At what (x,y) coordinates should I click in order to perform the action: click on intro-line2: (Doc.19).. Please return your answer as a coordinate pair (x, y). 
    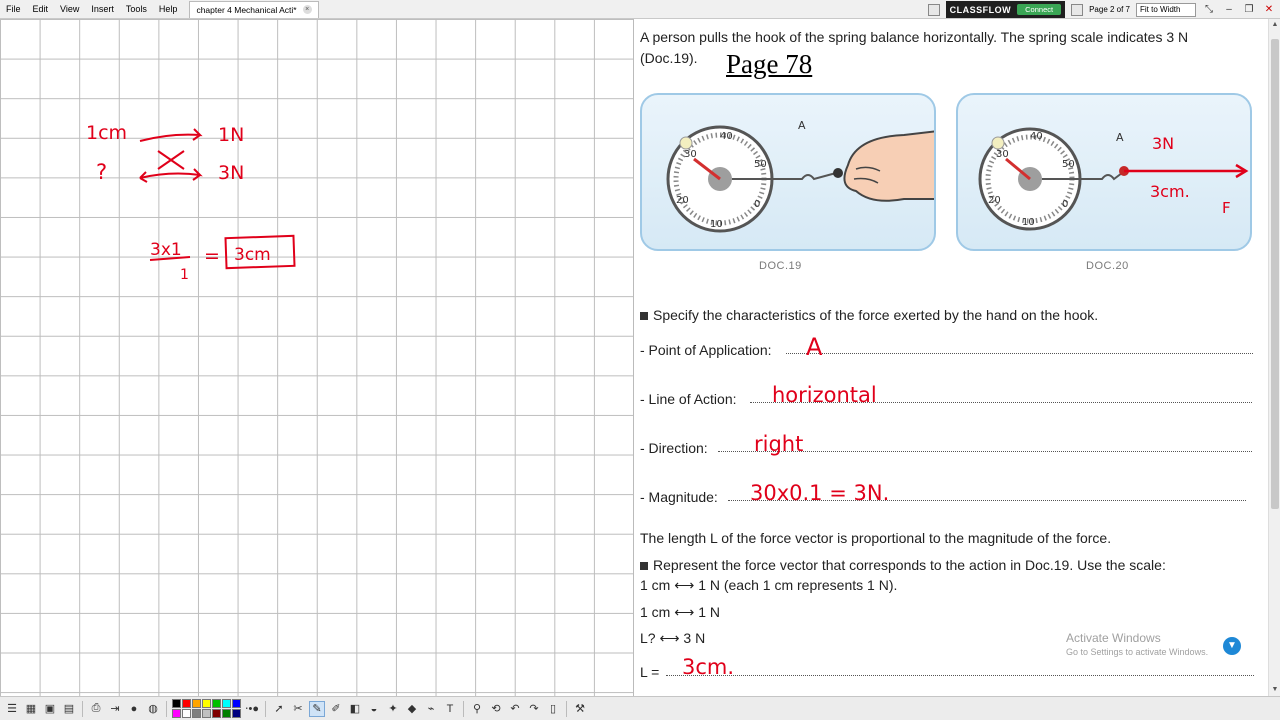
    Looking at the image, I should click on (669, 58).